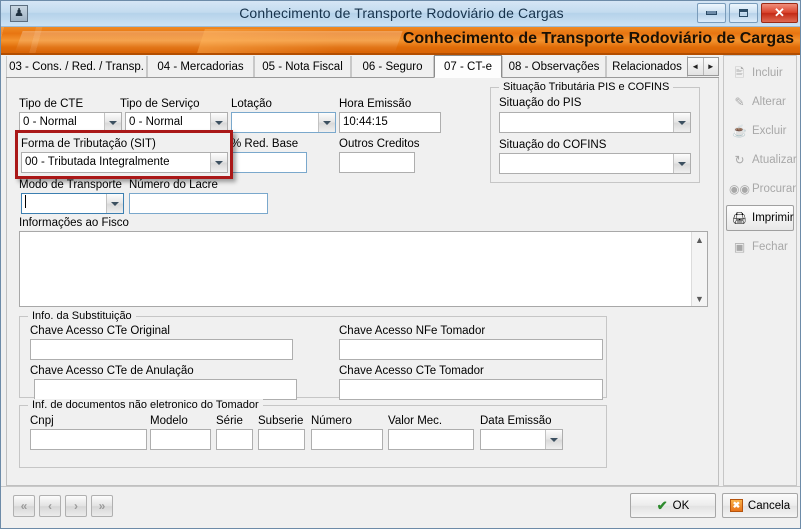 The width and height of the screenshot is (801, 529). What do you see at coordinates (516, 421) in the screenshot?
I see `label-data-emissao: Data Emissão` at bounding box center [516, 421].